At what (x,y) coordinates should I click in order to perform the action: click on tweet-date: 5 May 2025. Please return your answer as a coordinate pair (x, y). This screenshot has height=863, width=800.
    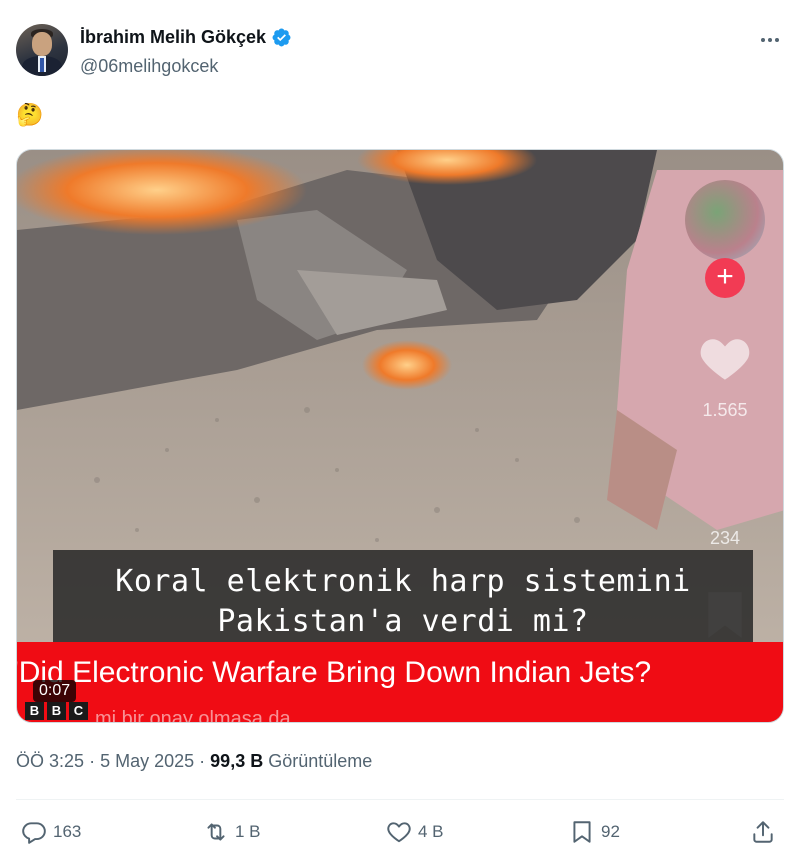
    Looking at the image, I should click on (147, 761).